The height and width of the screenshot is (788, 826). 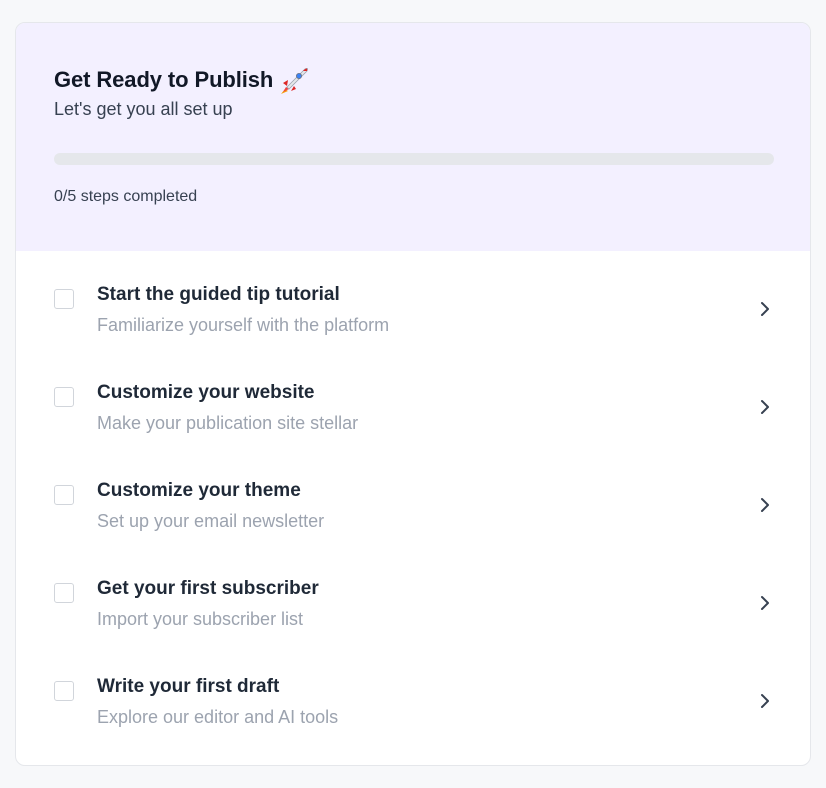 What do you see at coordinates (199, 490) in the screenshot?
I see `step-title: Customize your theme` at bounding box center [199, 490].